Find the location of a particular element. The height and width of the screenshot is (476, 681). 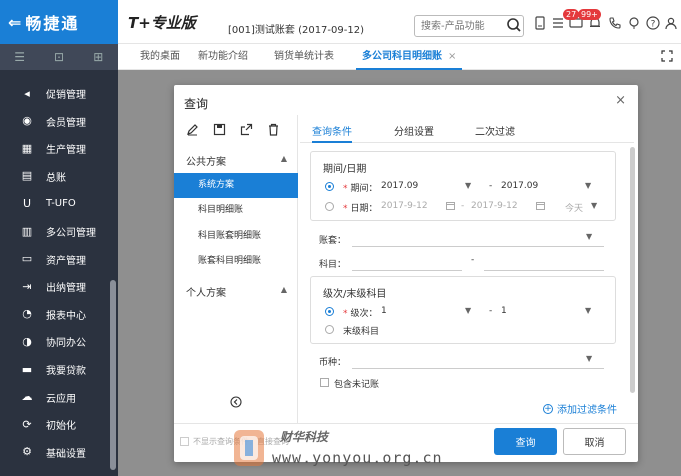

member-icon: ◉ is located at coordinates (27, 121).